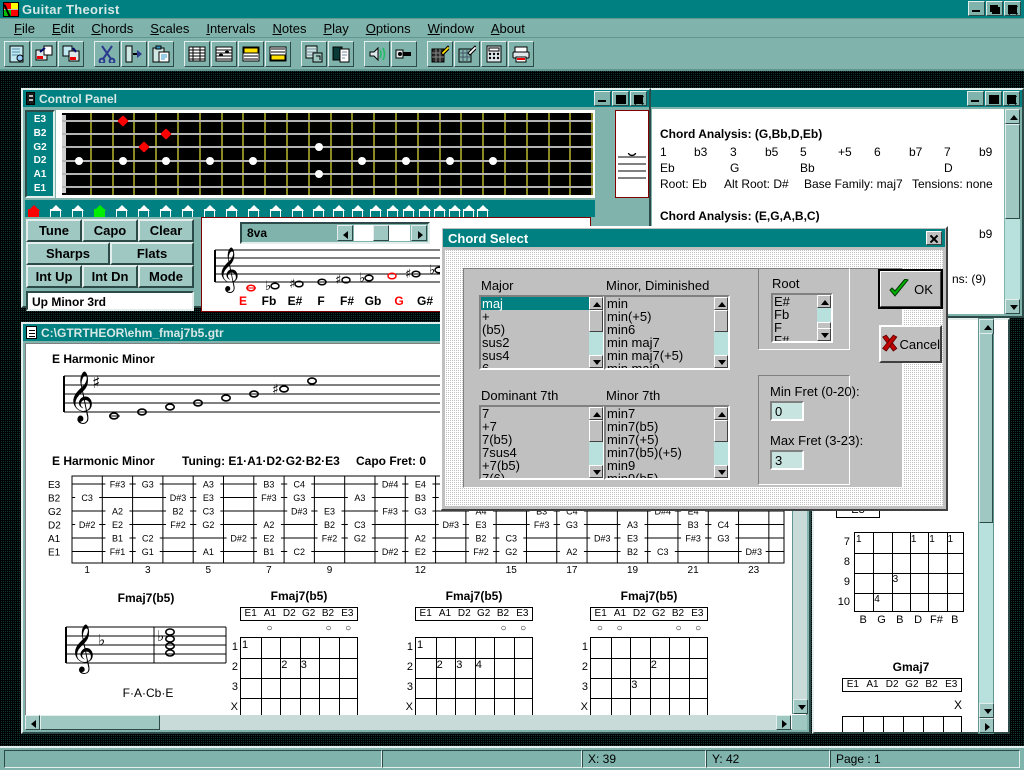 The height and width of the screenshot is (770, 1024). What do you see at coordinates (377, 53) in the screenshot?
I see `toolbar-speaker-play-button` at bounding box center [377, 53].